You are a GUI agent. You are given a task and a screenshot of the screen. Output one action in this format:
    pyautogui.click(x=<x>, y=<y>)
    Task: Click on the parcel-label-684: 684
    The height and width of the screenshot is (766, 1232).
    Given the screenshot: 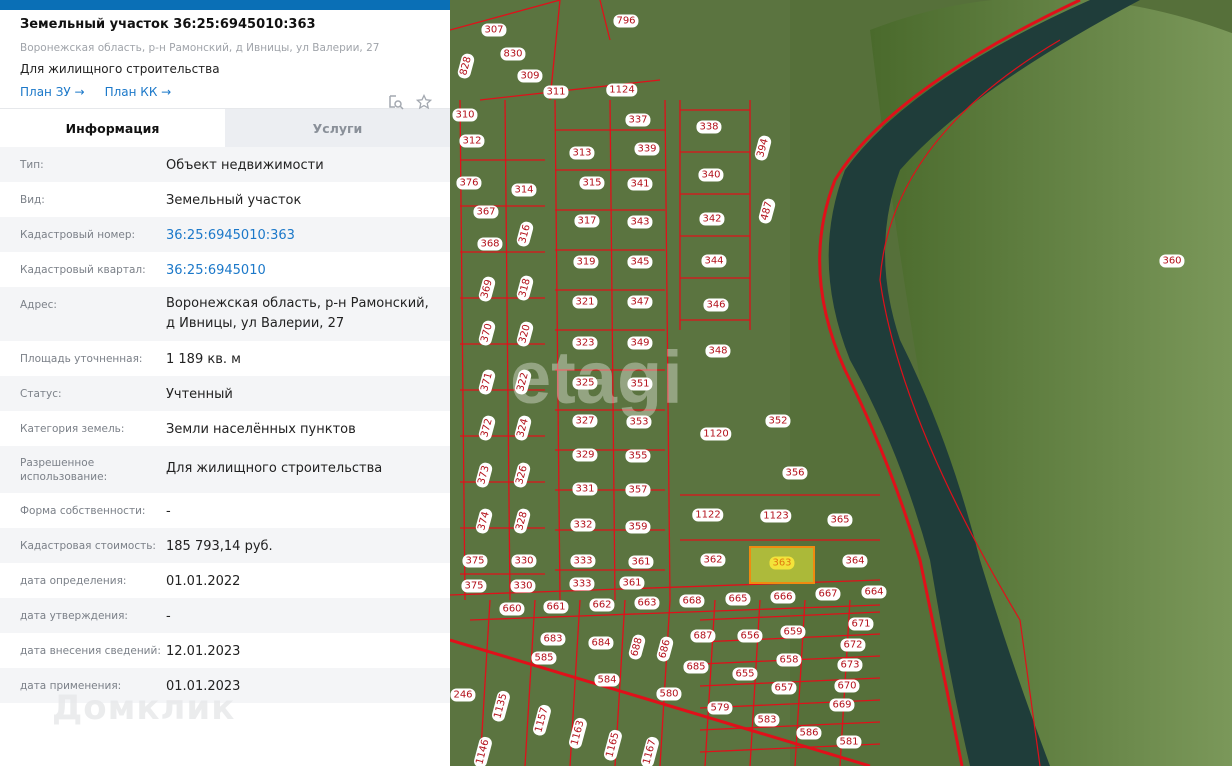 What is the action you would take?
    pyautogui.click(x=601, y=643)
    